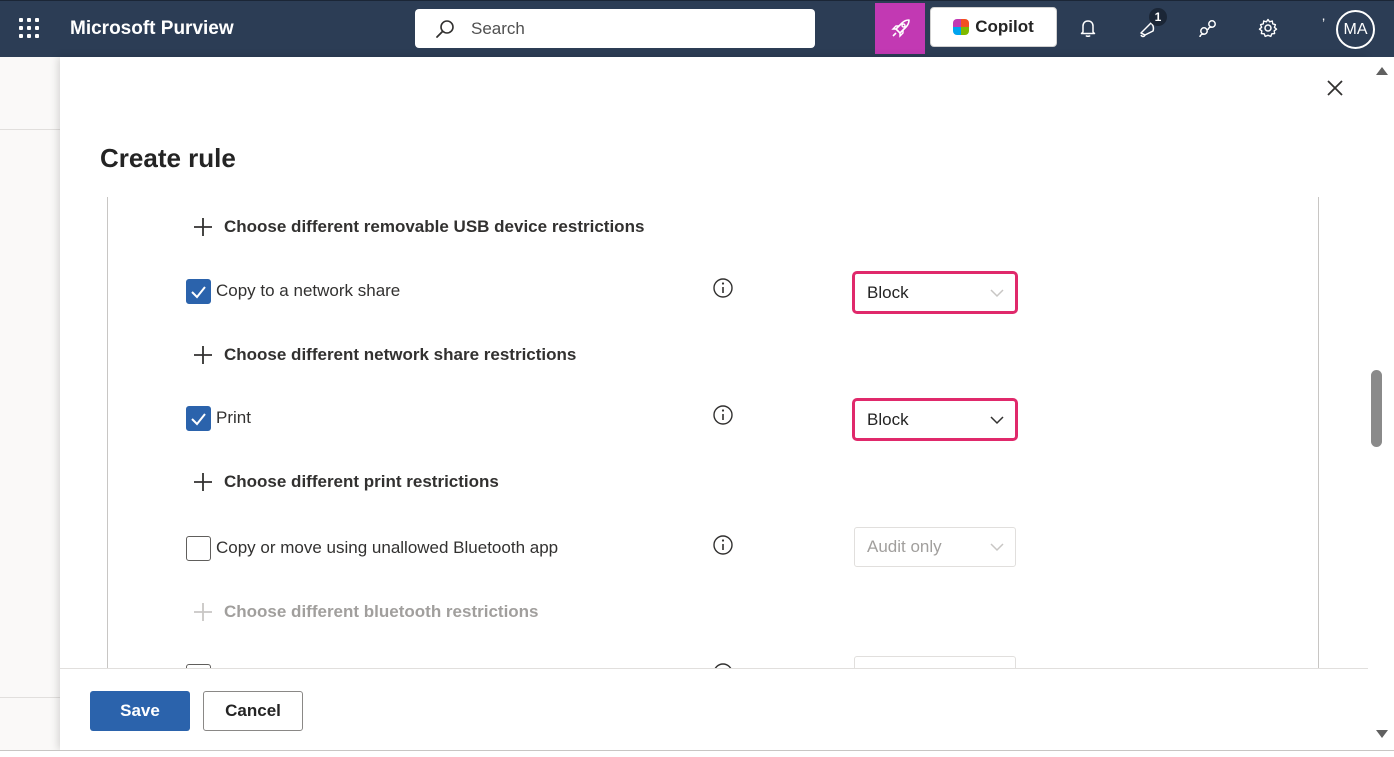  I want to click on scroll-up-arrow-icon, so click(1382, 71).